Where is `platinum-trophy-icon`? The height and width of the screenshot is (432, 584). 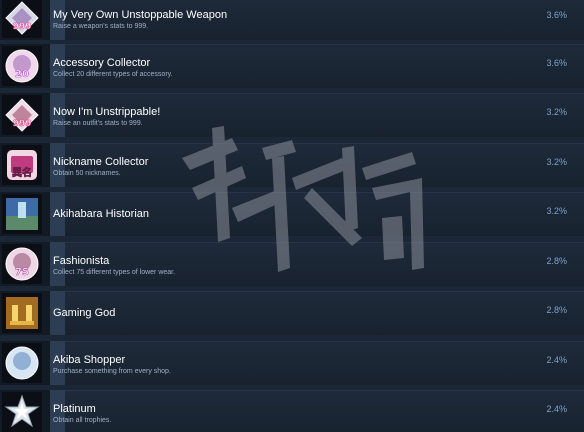
platinum-trophy-icon is located at coordinates (22, 412).